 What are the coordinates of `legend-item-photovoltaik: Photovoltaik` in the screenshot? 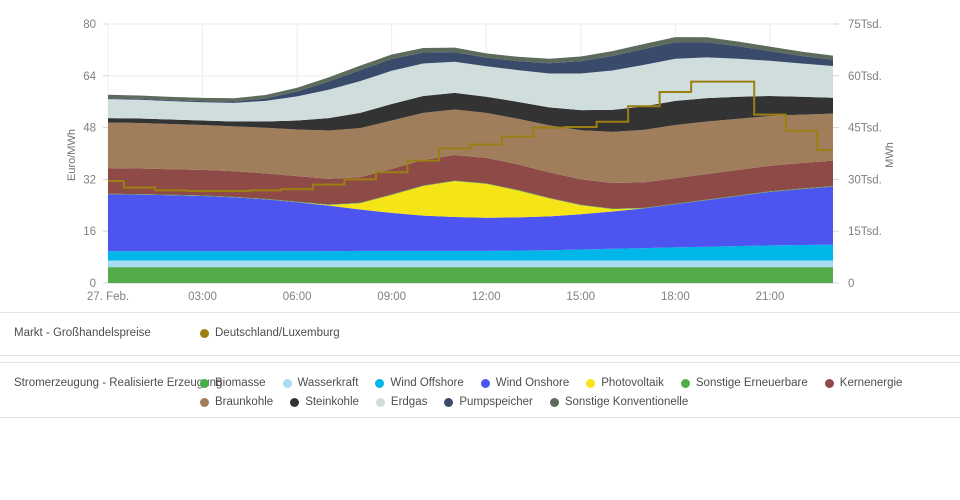 It's located at (625, 383).